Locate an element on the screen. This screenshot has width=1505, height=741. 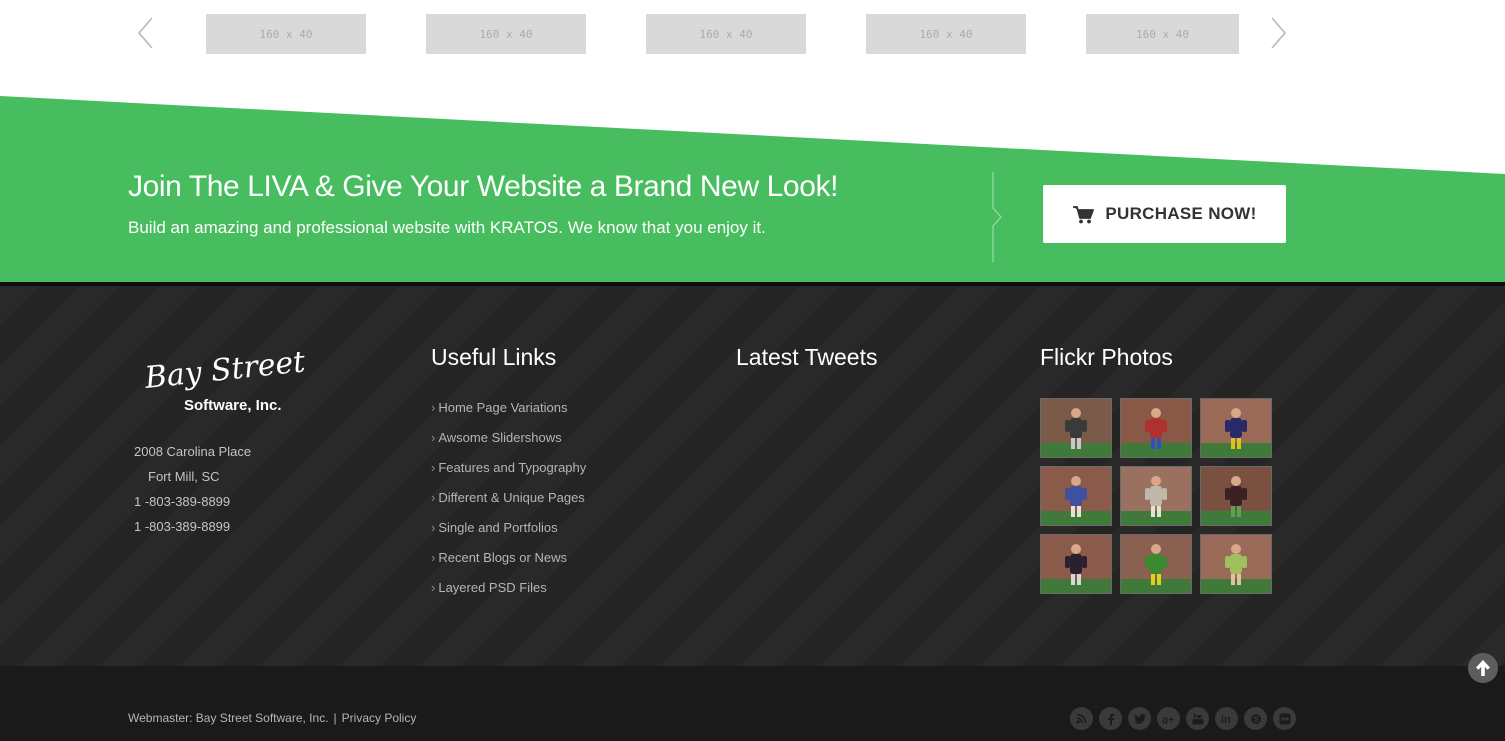
carousel-next-arrow is located at coordinates (1278, 33).